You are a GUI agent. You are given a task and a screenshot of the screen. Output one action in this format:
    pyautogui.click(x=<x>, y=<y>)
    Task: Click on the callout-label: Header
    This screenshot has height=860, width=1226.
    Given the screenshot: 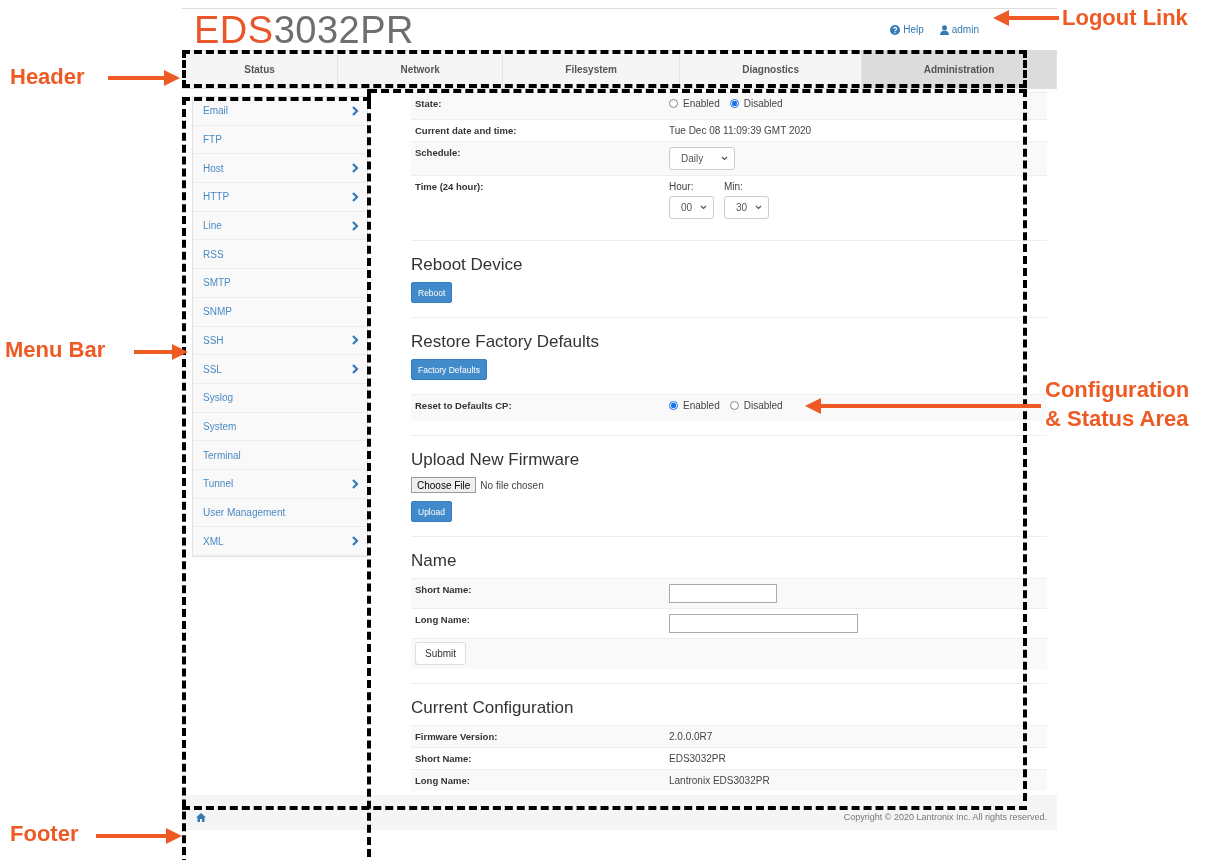 What is the action you would take?
    pyautogui.click(x=47, y=77)
    